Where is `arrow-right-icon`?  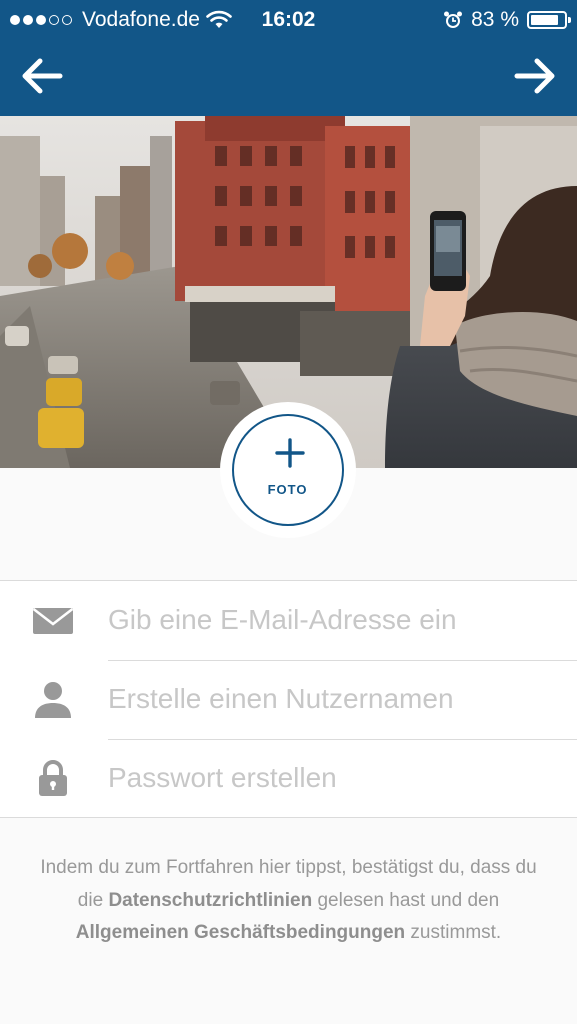 arrow-right-icon is located at coordinates (534, 76).